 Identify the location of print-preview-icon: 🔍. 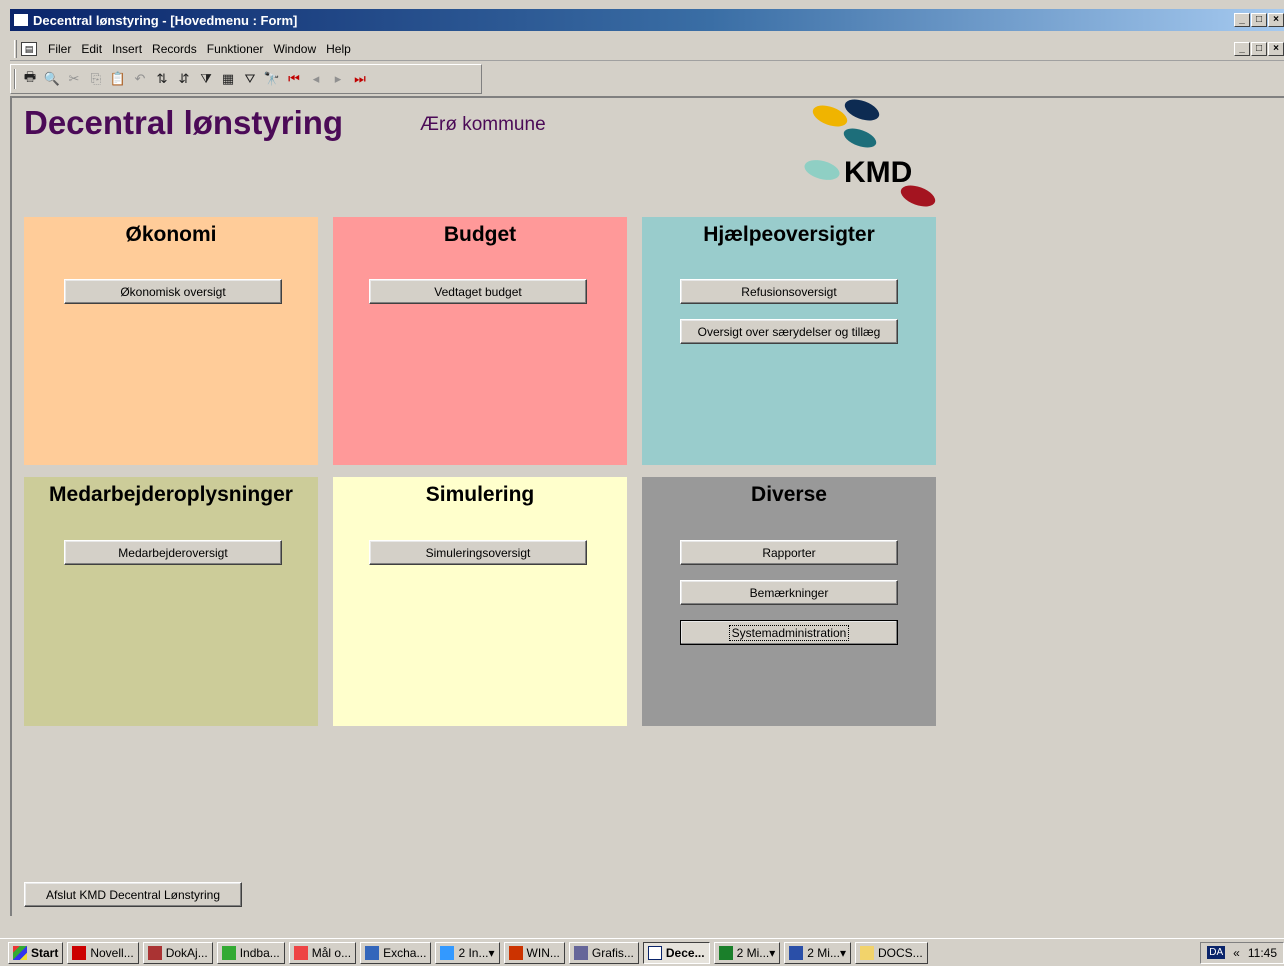
(52, 79).